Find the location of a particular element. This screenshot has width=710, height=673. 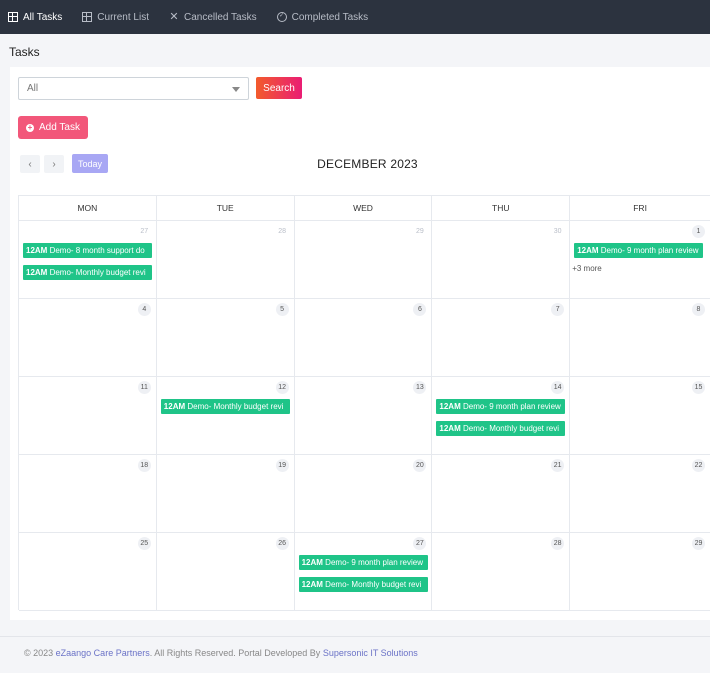

weekday-fri: FRI is located at coordinates (640, 208).